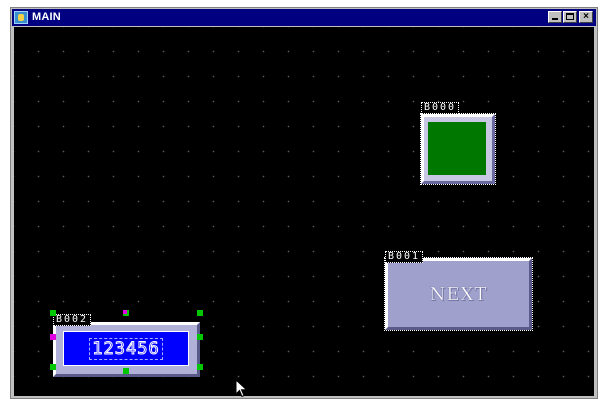  Describe the element at coordinates (53, 337) in the screenshot. I see `resize-handle-middle-left` at that location.